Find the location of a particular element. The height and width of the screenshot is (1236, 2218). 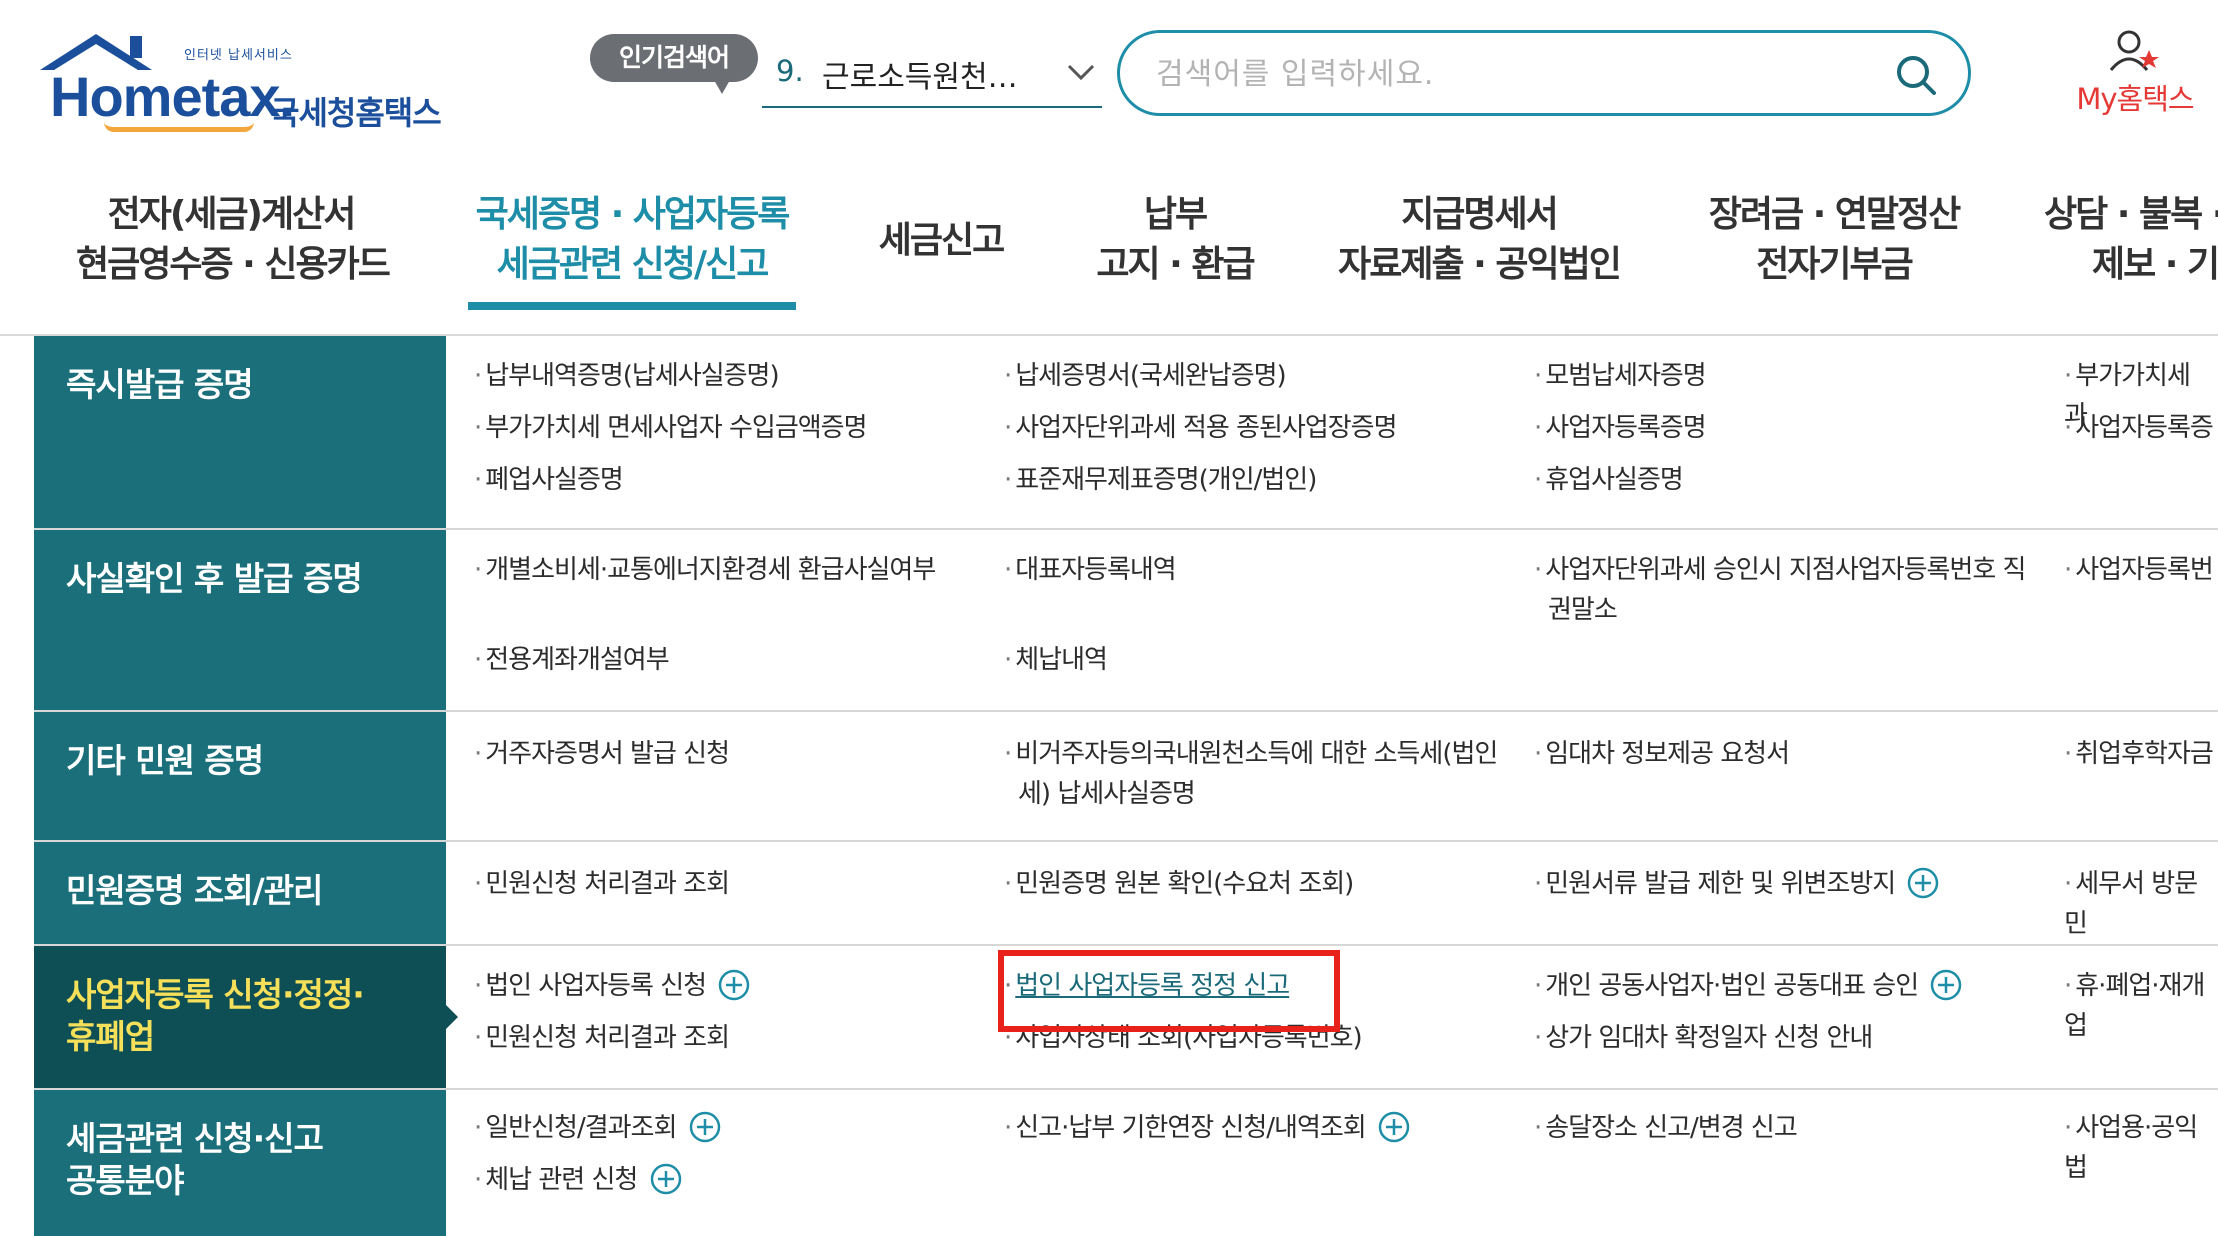

list-item: · 사업자등록증명 is located at coordinates (1620, 428).